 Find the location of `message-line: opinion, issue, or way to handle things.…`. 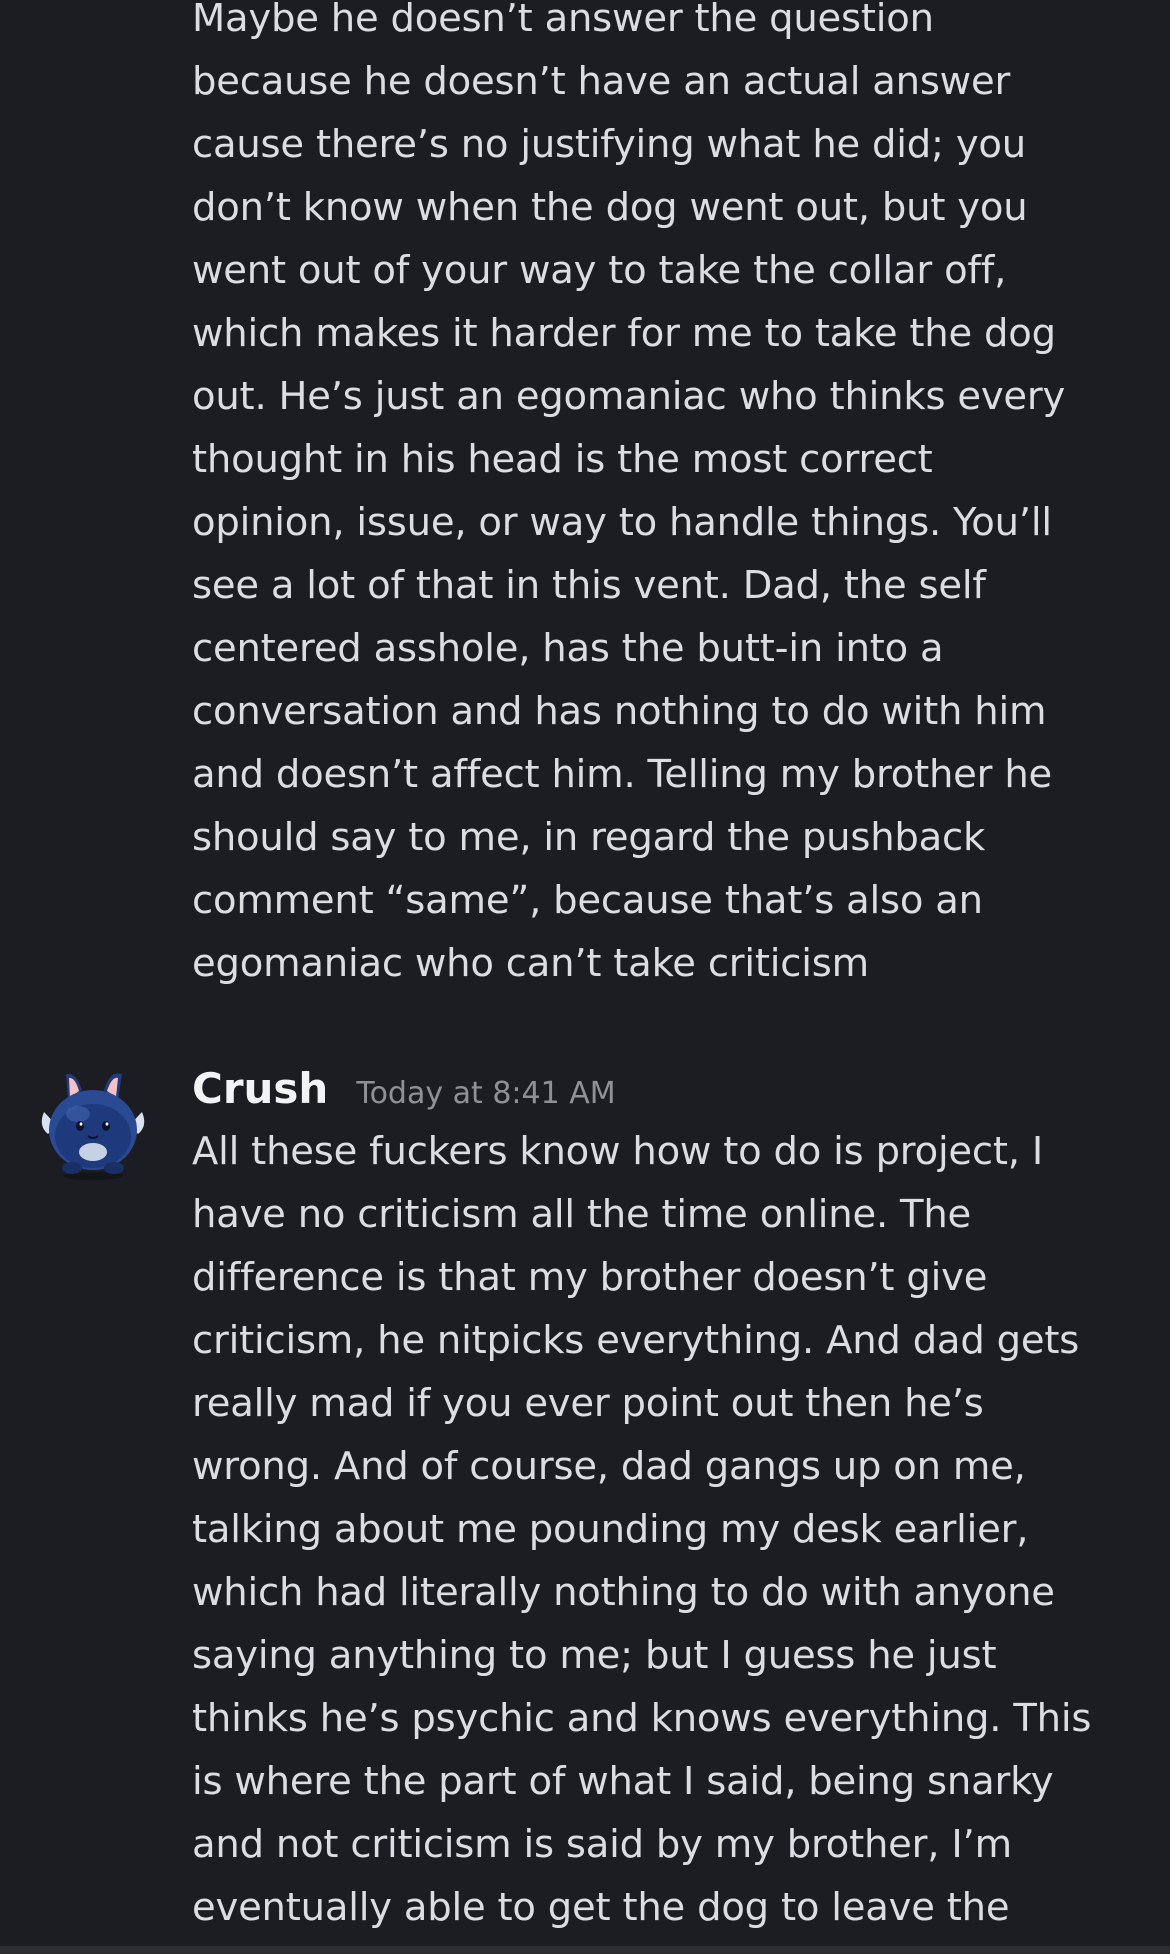

message-line: opinion, issue, or way to handle things.… is located at coordinates (622, 522).